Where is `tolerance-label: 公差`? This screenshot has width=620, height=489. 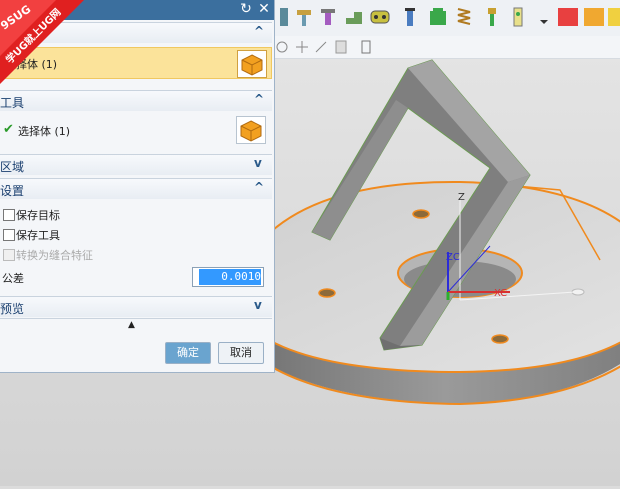 tolerance-label: 公差 is located at coordinates (13, 278).